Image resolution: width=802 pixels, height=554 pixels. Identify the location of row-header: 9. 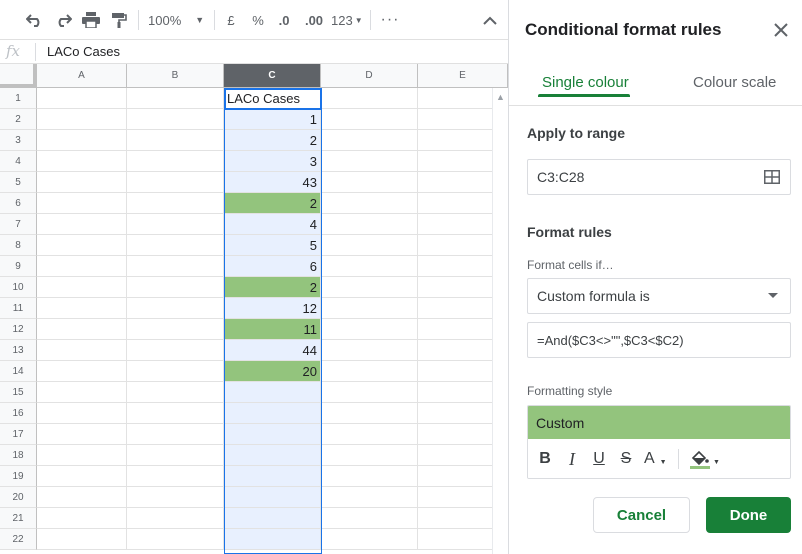
(18, 266).